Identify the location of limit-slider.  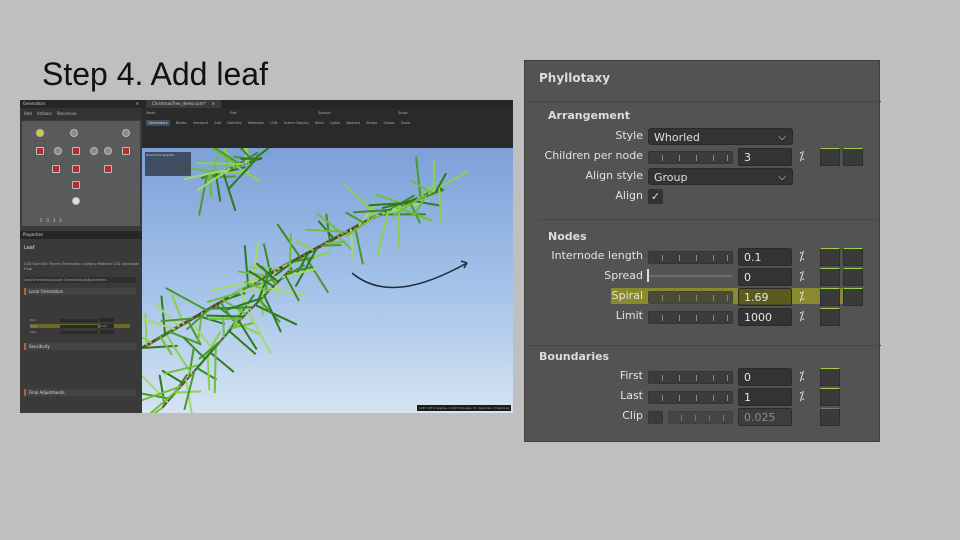
(690, 317).